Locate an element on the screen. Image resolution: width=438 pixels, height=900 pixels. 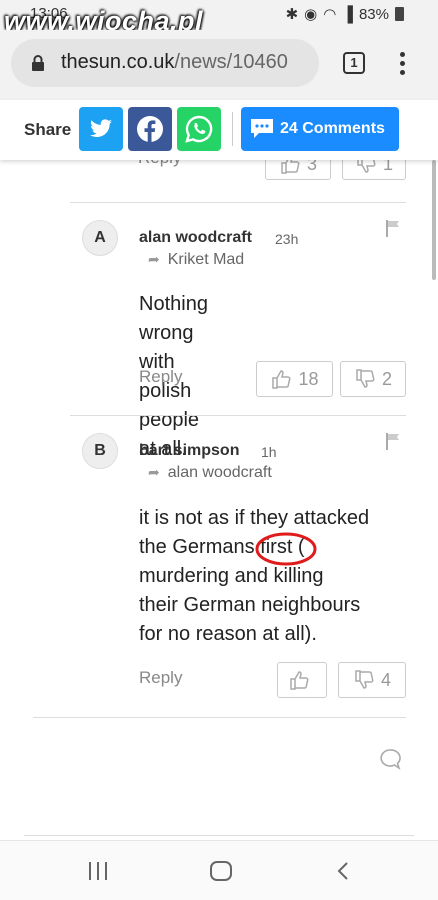
like-button: 18 is located at coordinates (294, 379).